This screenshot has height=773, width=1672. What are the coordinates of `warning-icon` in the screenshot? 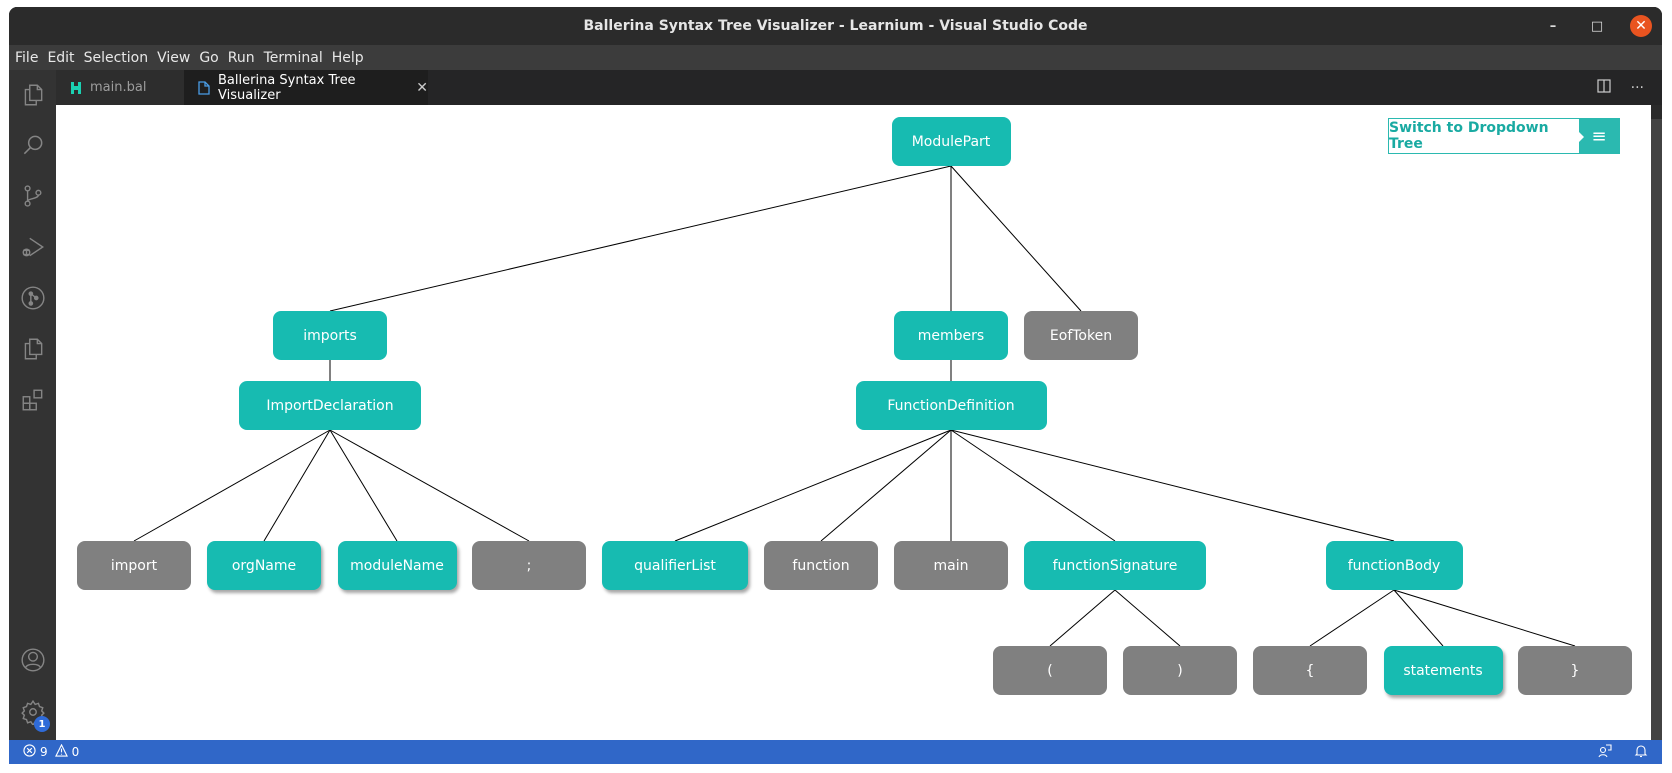 It's located at (61, 751).